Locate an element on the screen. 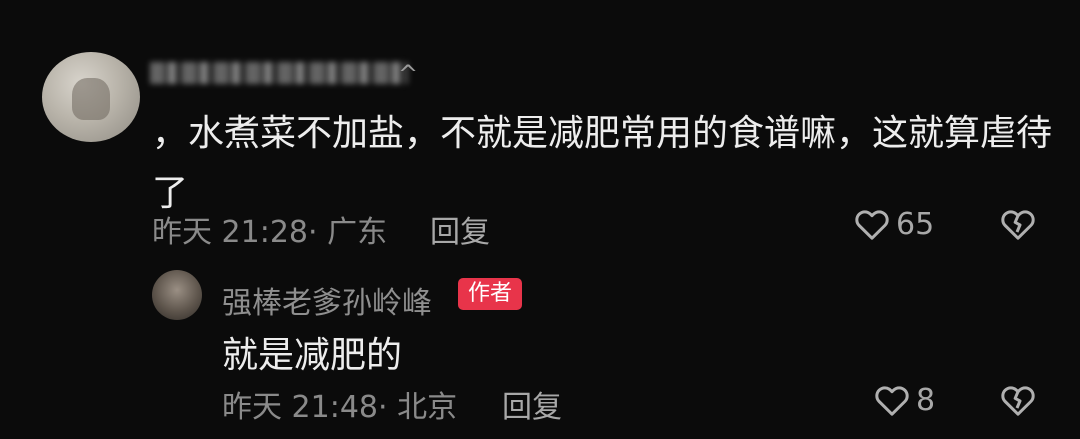 Image resolution: width=1080 pixels, height=439 pixels. reply-meta: 昨天 21:48· 北京 is located at coordinates (340, 407).